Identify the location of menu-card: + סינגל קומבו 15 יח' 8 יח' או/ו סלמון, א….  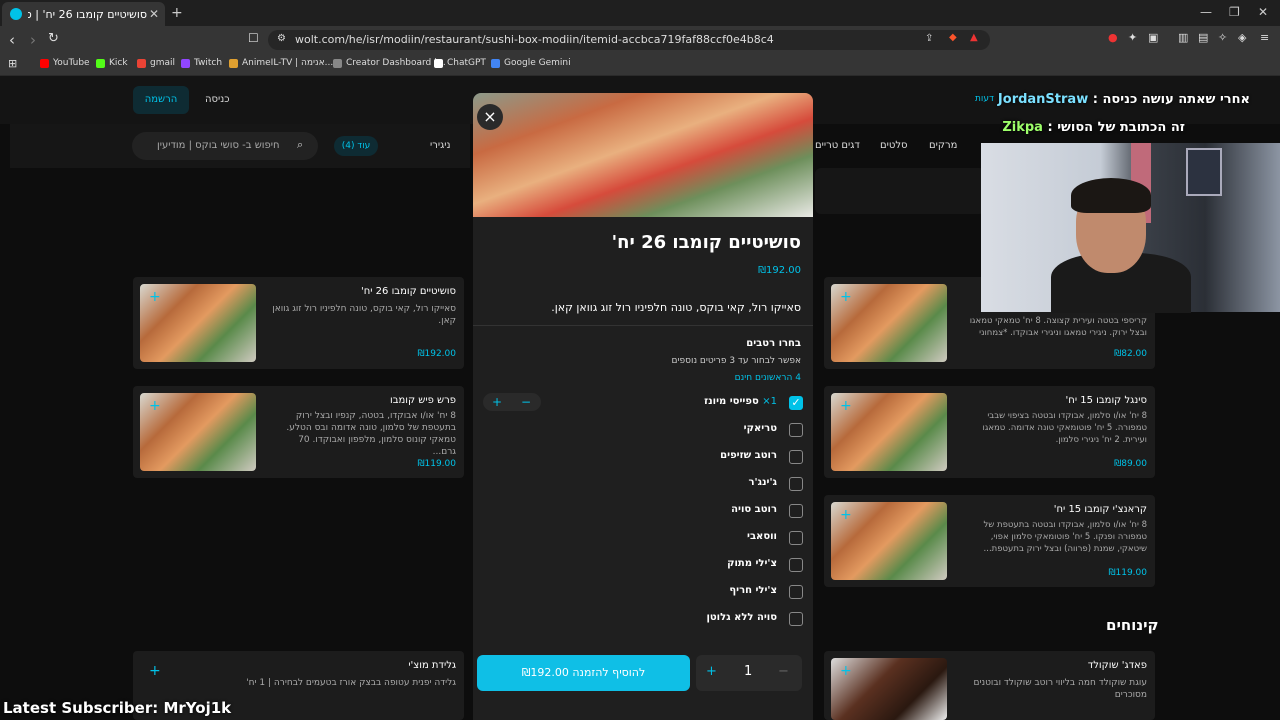
(989, 432).